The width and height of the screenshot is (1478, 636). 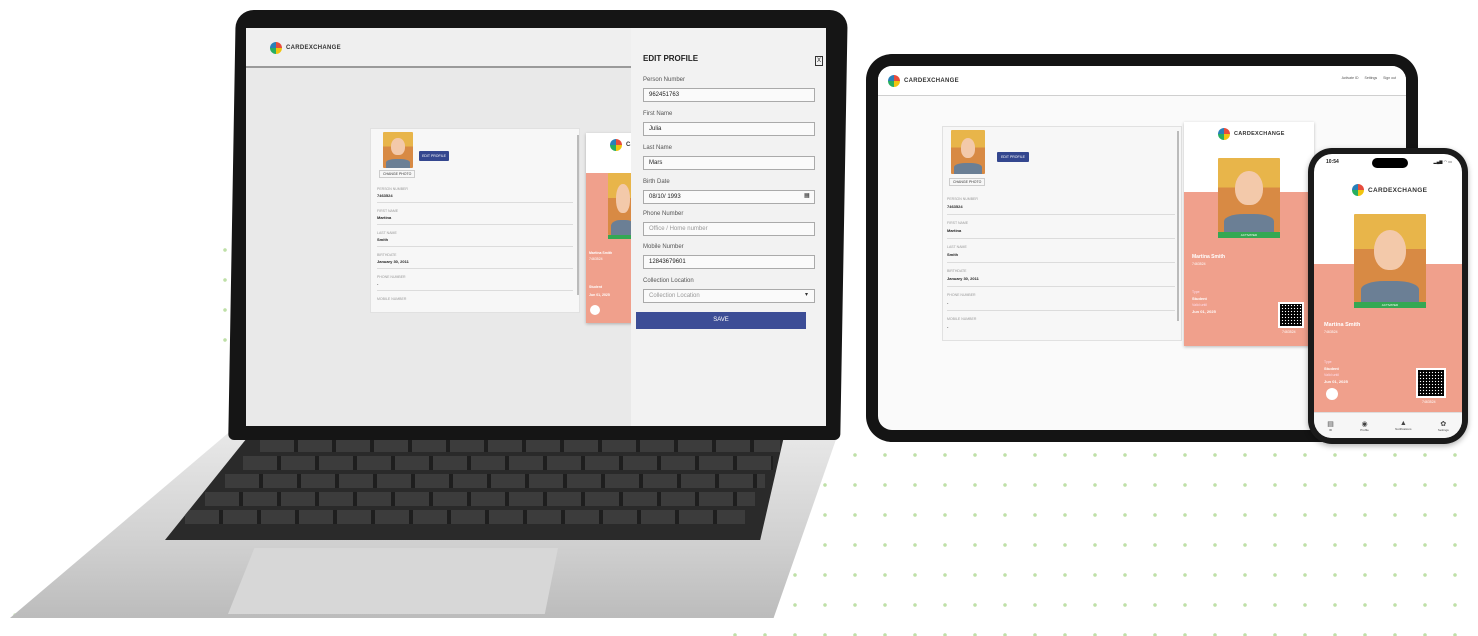 I want to click on edit-profile-title: EDIT PROFILE, so click(x=671, y=58).